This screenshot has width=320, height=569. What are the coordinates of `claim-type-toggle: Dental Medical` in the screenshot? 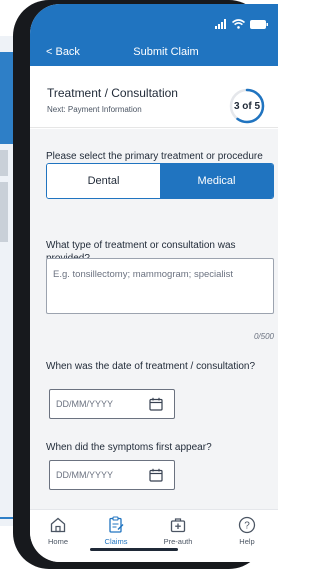 It's located at (160, 181).